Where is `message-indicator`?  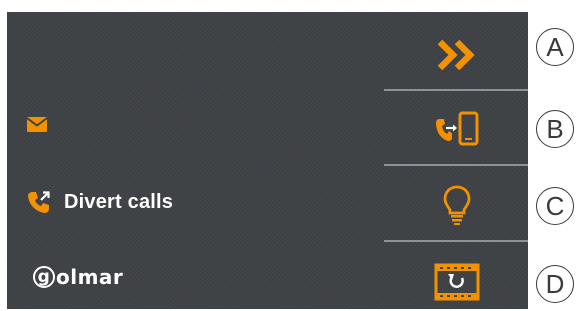
message-indicator is located at coordinates (37, 124).